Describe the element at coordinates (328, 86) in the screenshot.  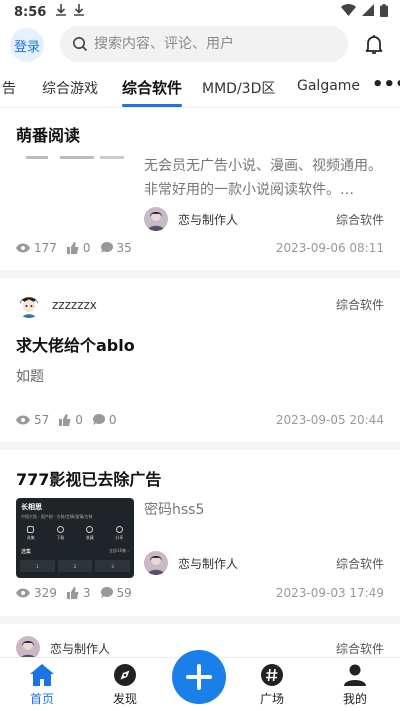
I see `tab-galgame: Galgame` at that location.